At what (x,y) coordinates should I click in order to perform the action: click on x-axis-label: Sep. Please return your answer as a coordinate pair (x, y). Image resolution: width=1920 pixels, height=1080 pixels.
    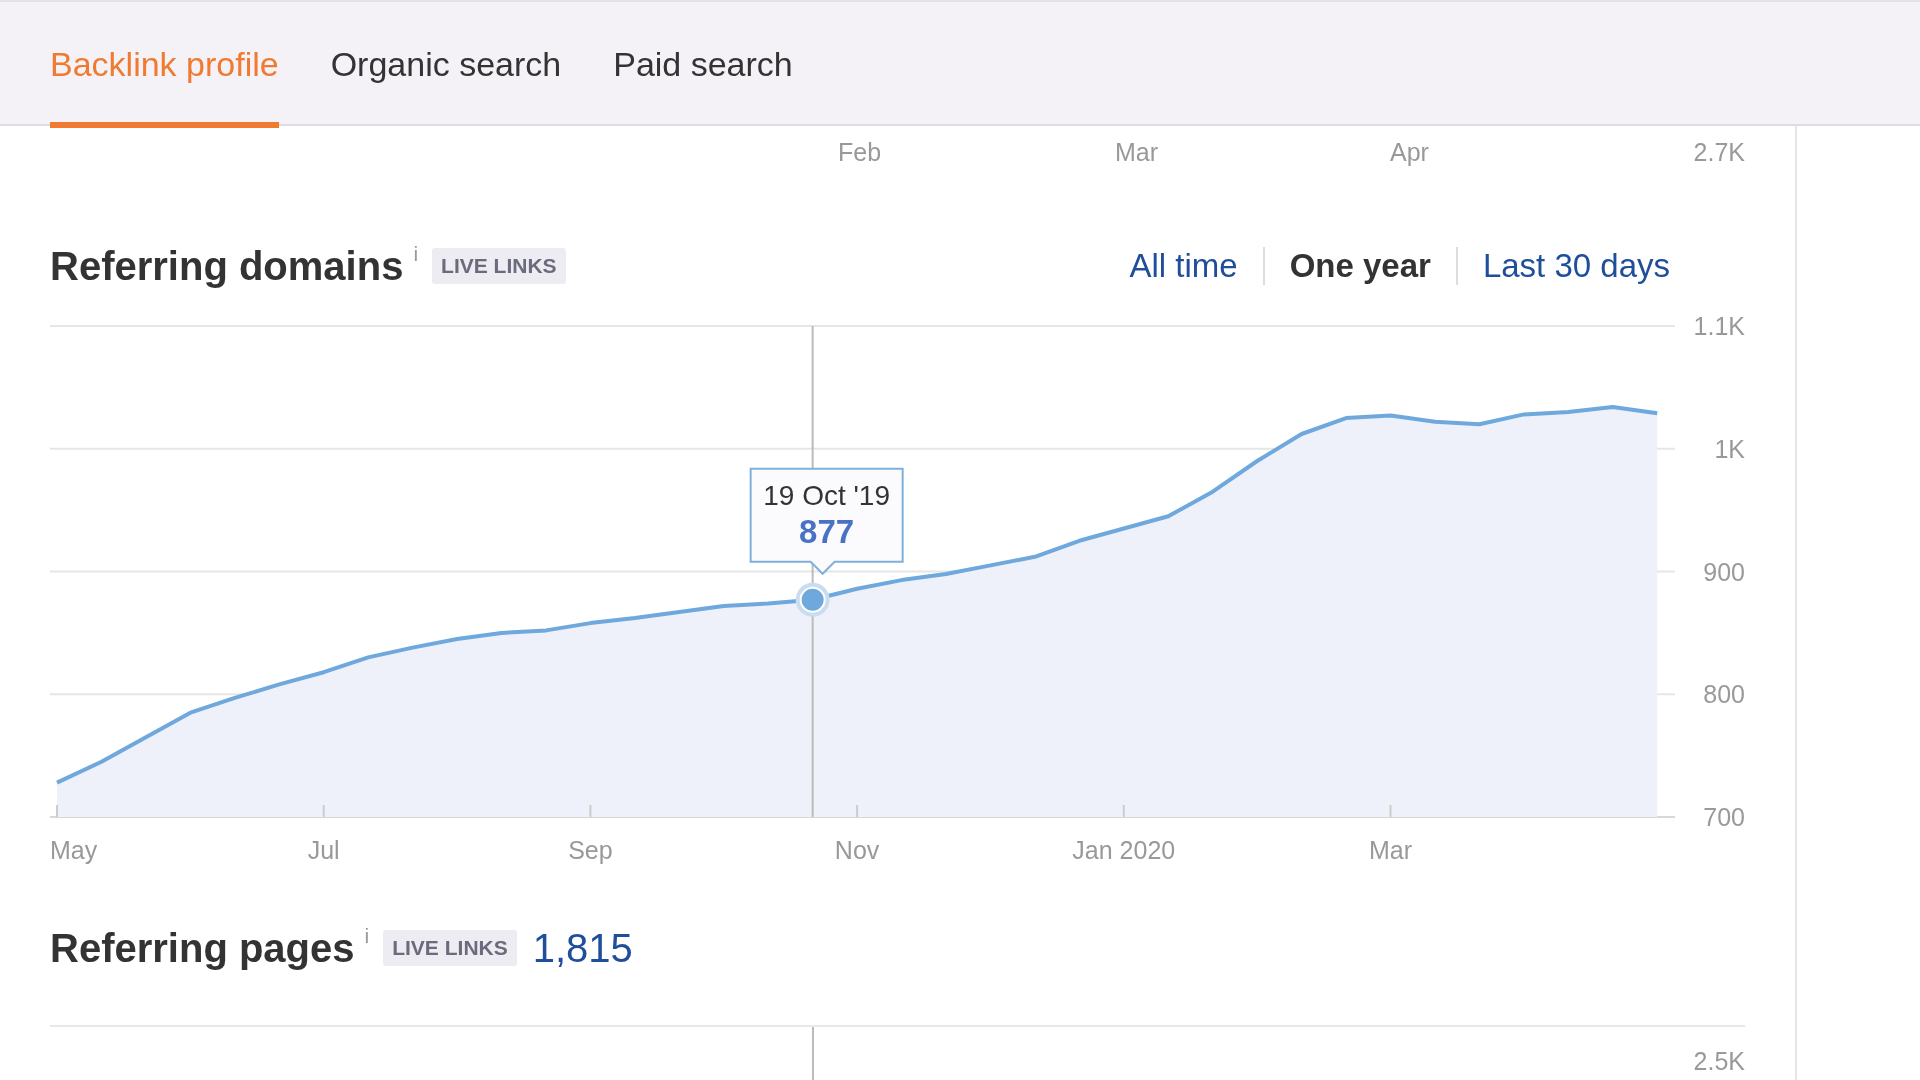
    Looking at the image, I should click on (590, 850).